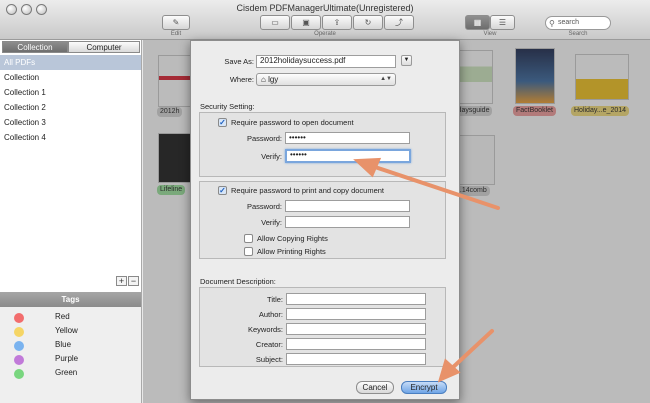  I want to click on operate-button-5: ⤴, so click(399, 22).